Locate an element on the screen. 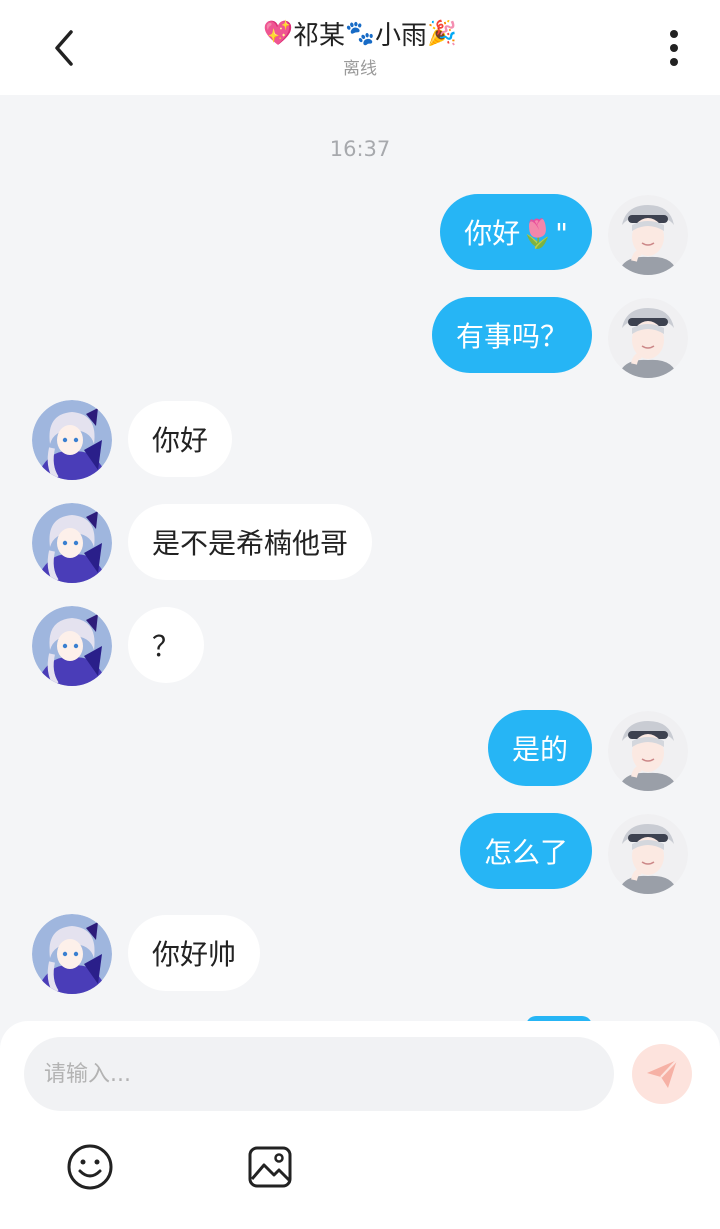 The width and height of the screenshot is (720, 1229). smiley-icon is located at coordinates (90, 1167).